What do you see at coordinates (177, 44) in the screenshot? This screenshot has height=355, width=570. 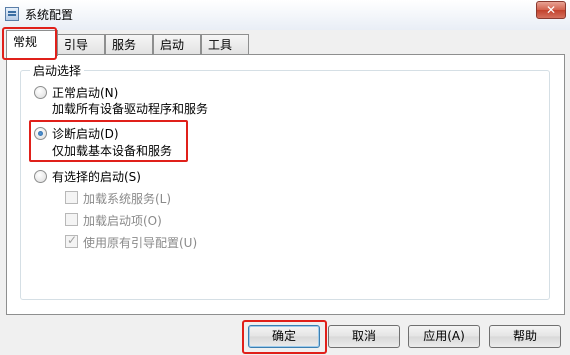 I see `tab-startup: 启动` at bounding box center [177, 44].